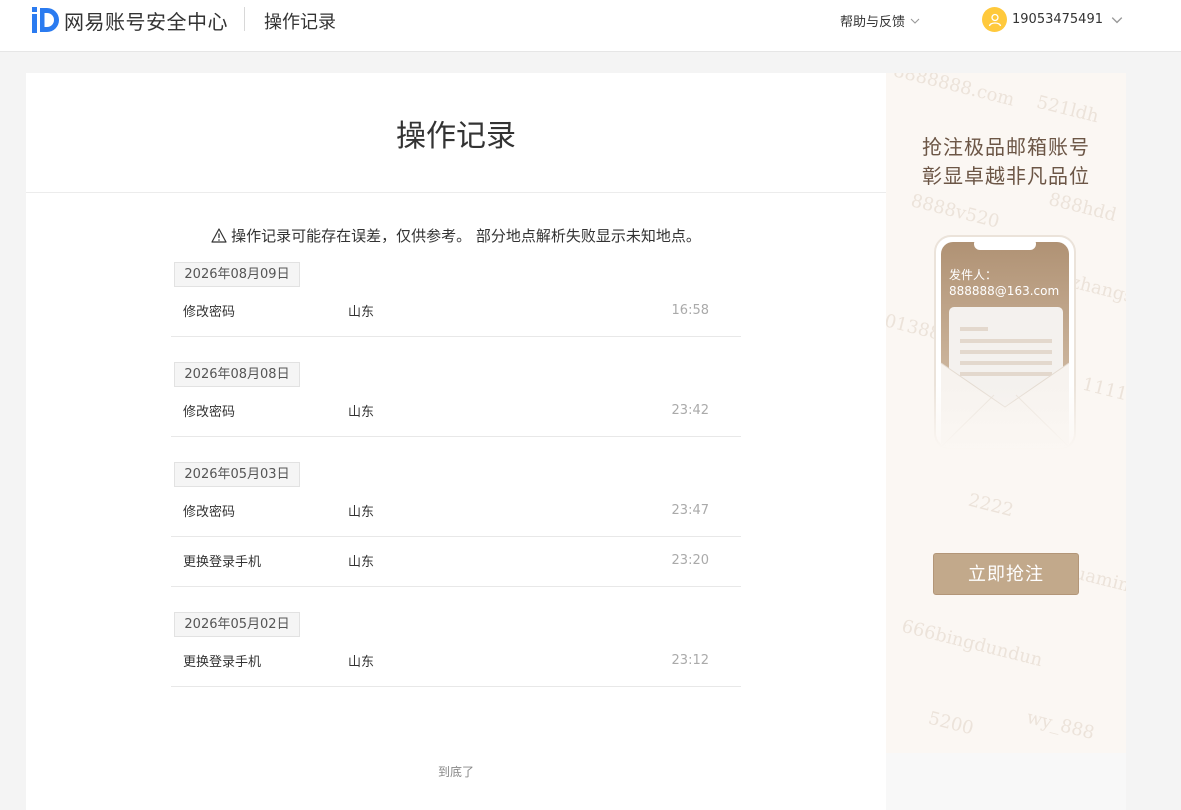 This screenshot has width=1181, height=810. I want to click on page-title: 操作记录, so click(456, 136).